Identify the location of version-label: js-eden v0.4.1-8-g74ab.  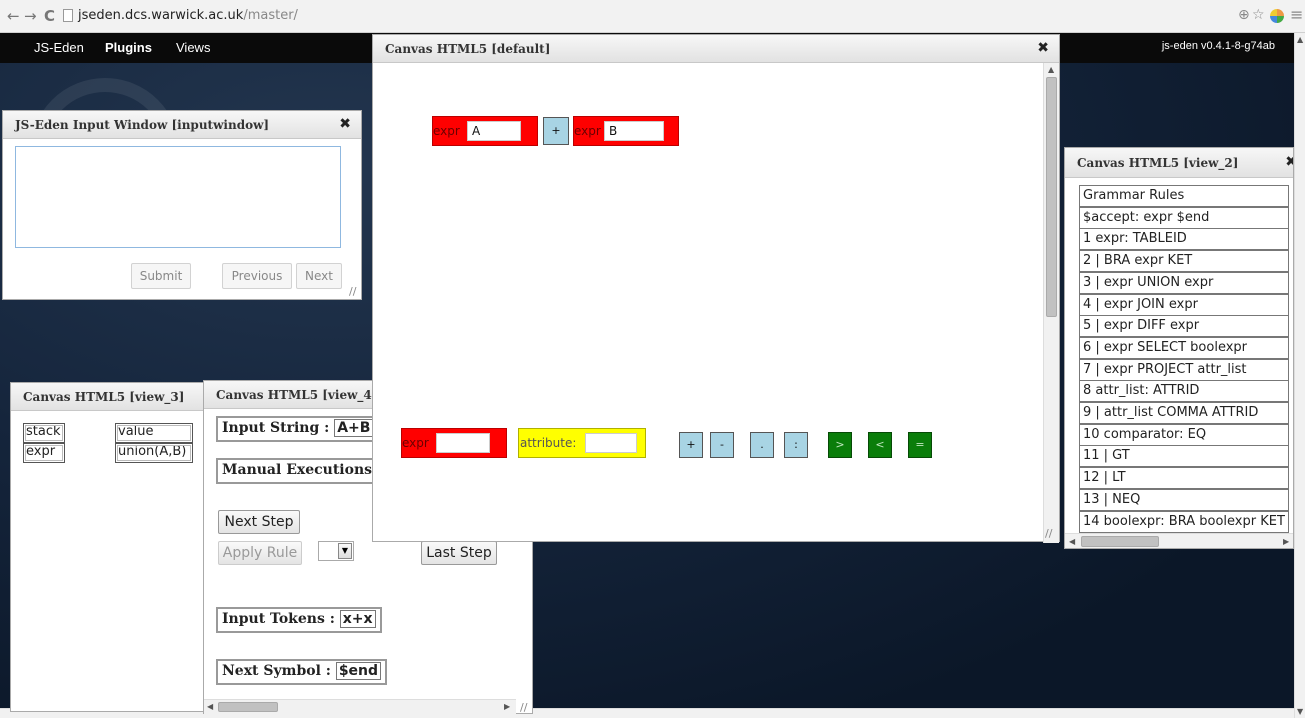
(1218, 46).